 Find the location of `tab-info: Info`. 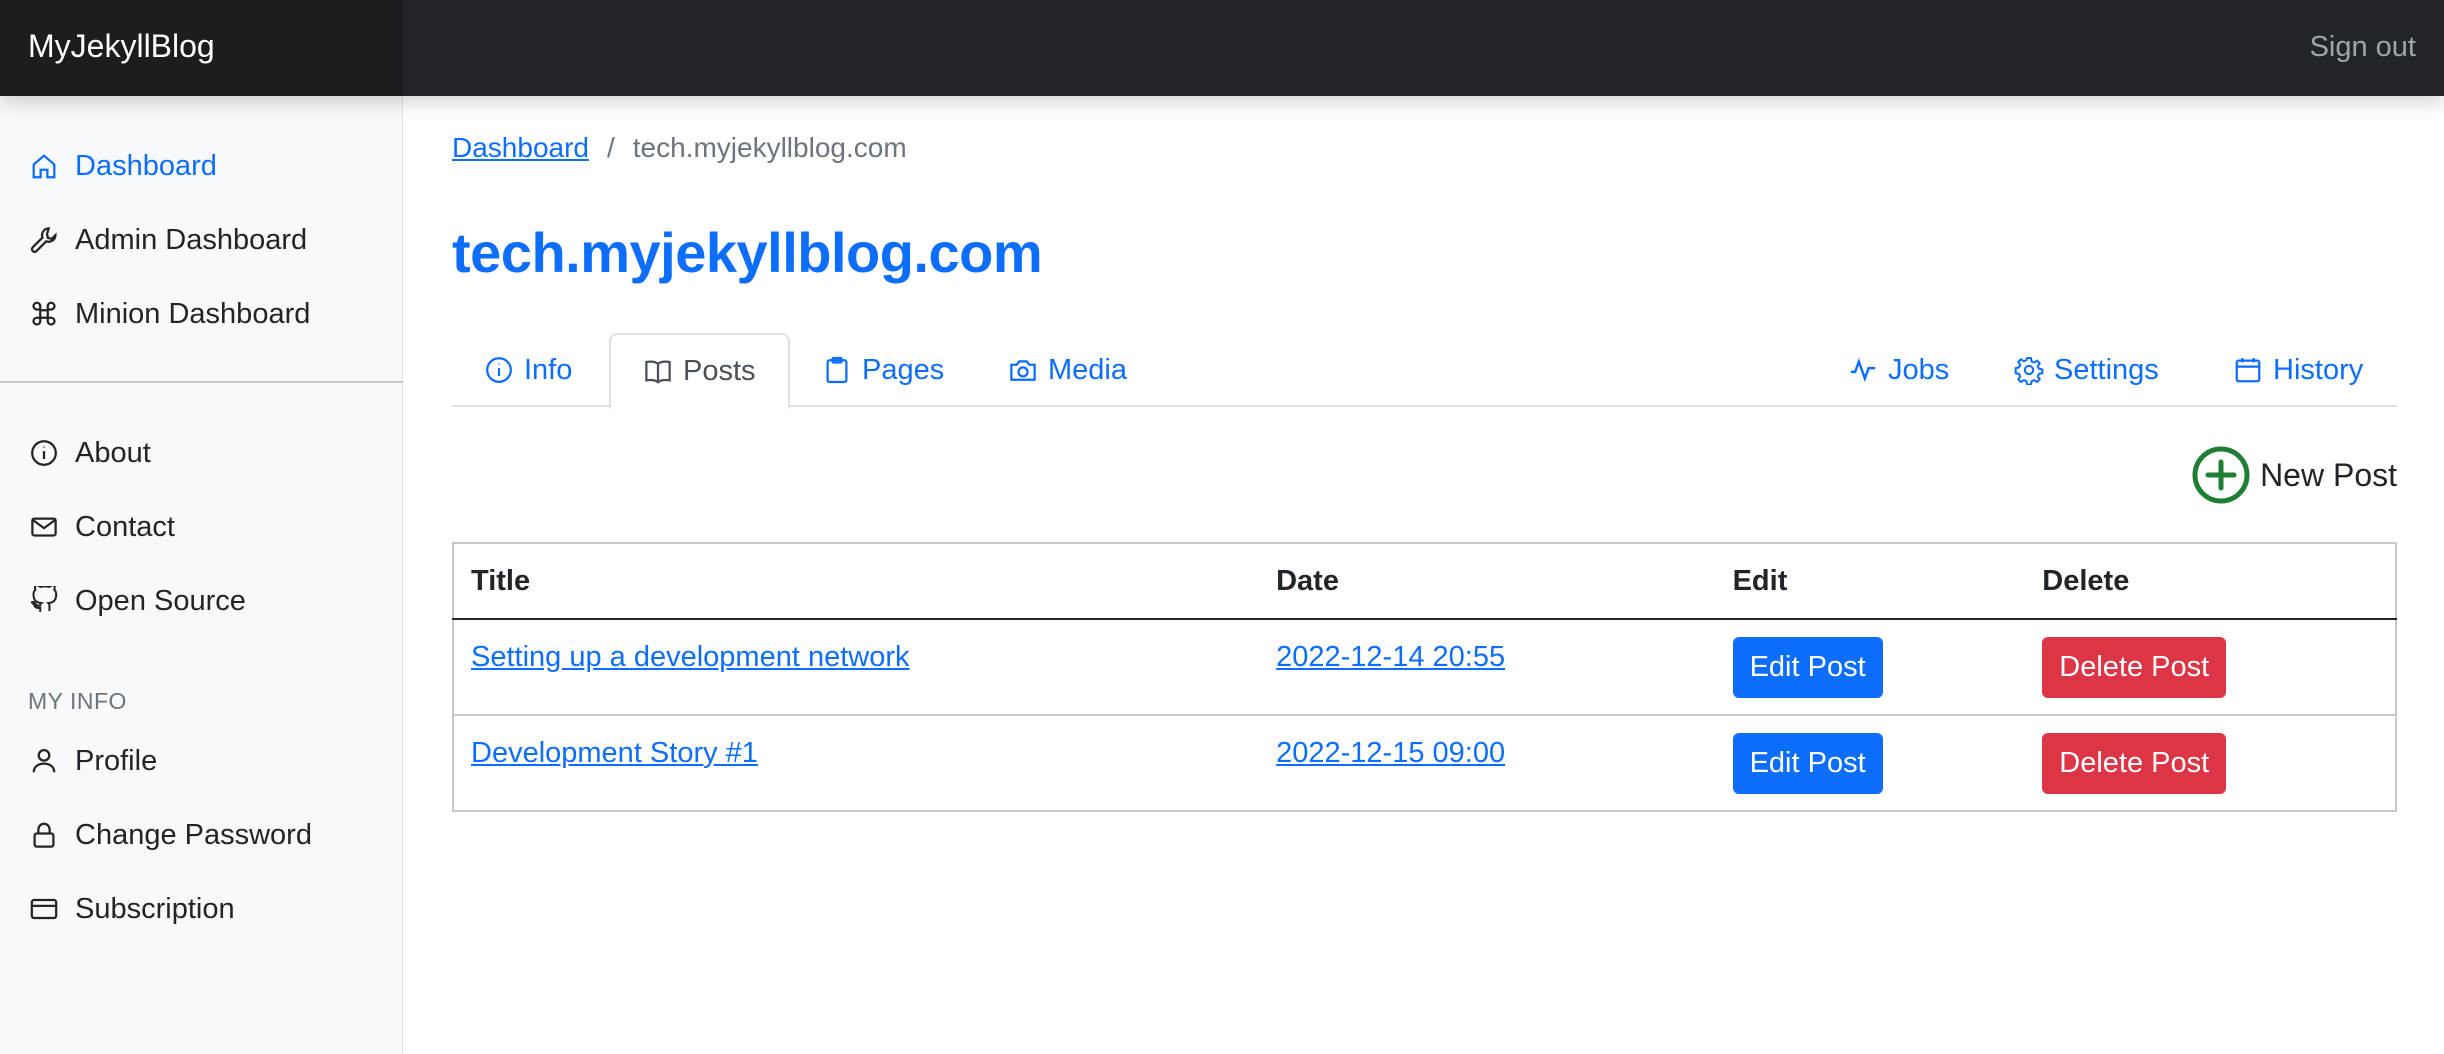

tab-info: Info is located at coordinates (528, 370).